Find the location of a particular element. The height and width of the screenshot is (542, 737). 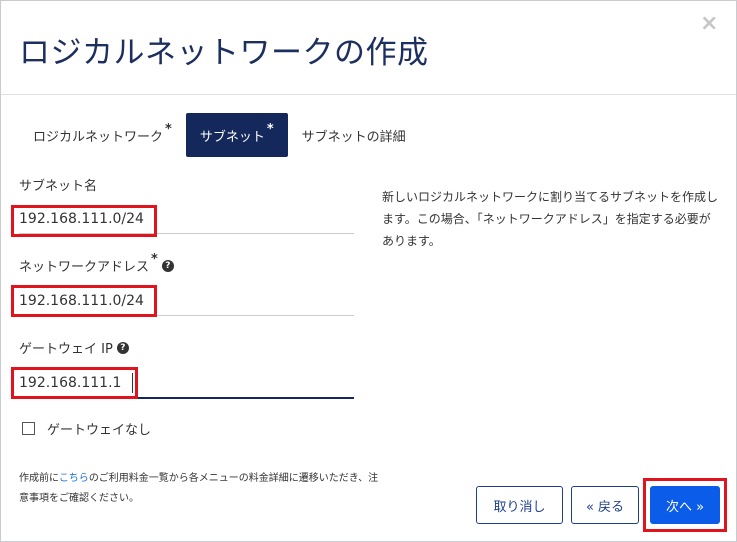

tab-label: ロジカルネットワーク is located at coordinates (98, 137).